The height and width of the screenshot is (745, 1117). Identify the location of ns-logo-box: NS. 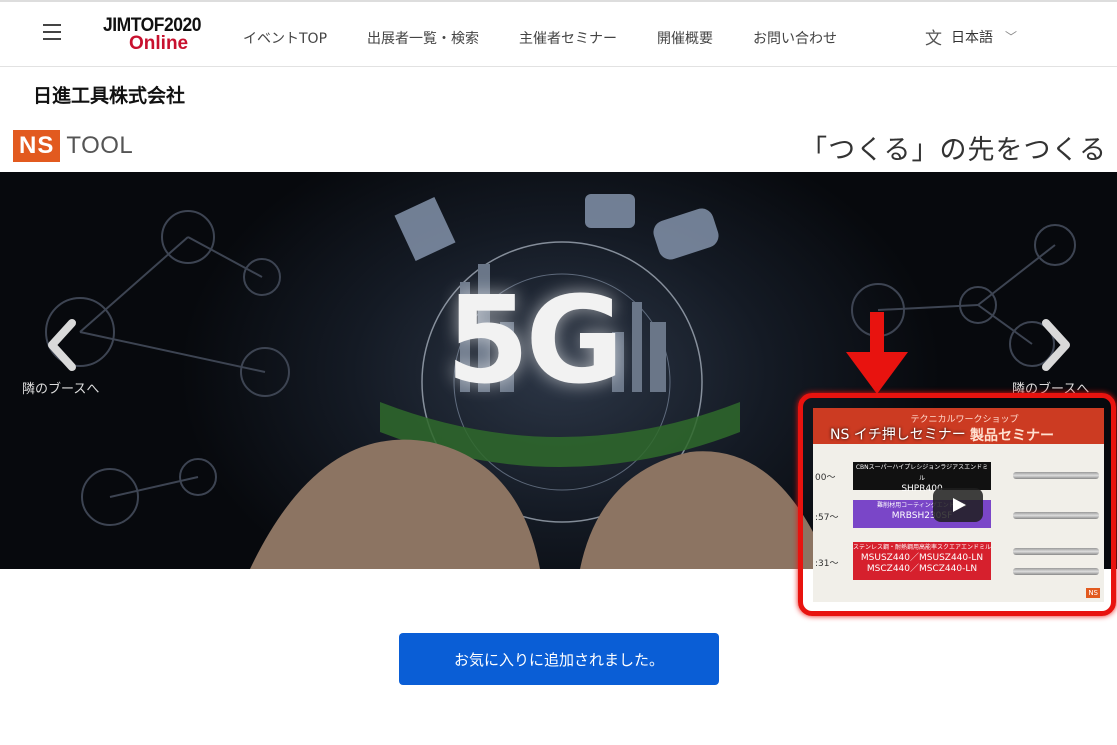
(37, 146).